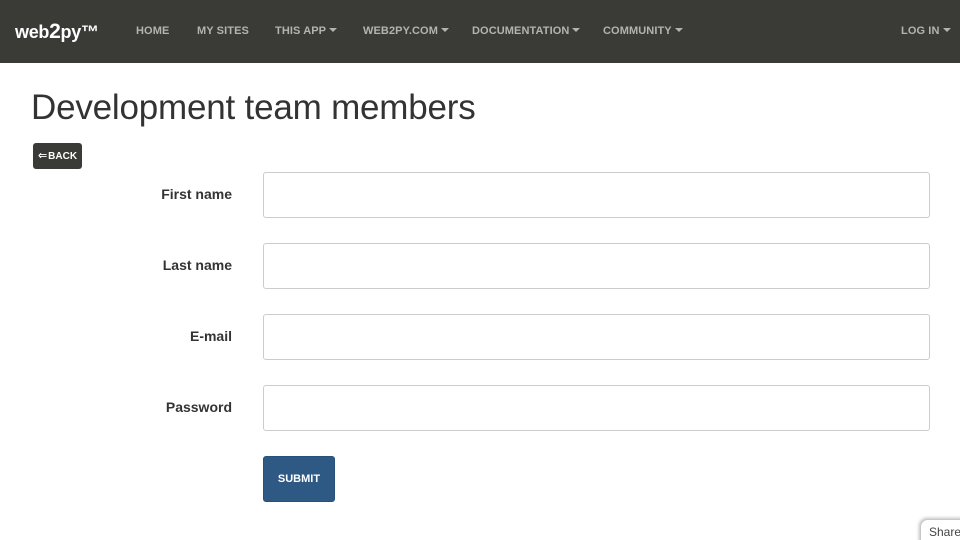 This screenshot has width=960, height=540. Describe the element at coordinates (526, 31) in the screenshot. I see `nav-item-documentation: DOCUMENTATION` at that location.